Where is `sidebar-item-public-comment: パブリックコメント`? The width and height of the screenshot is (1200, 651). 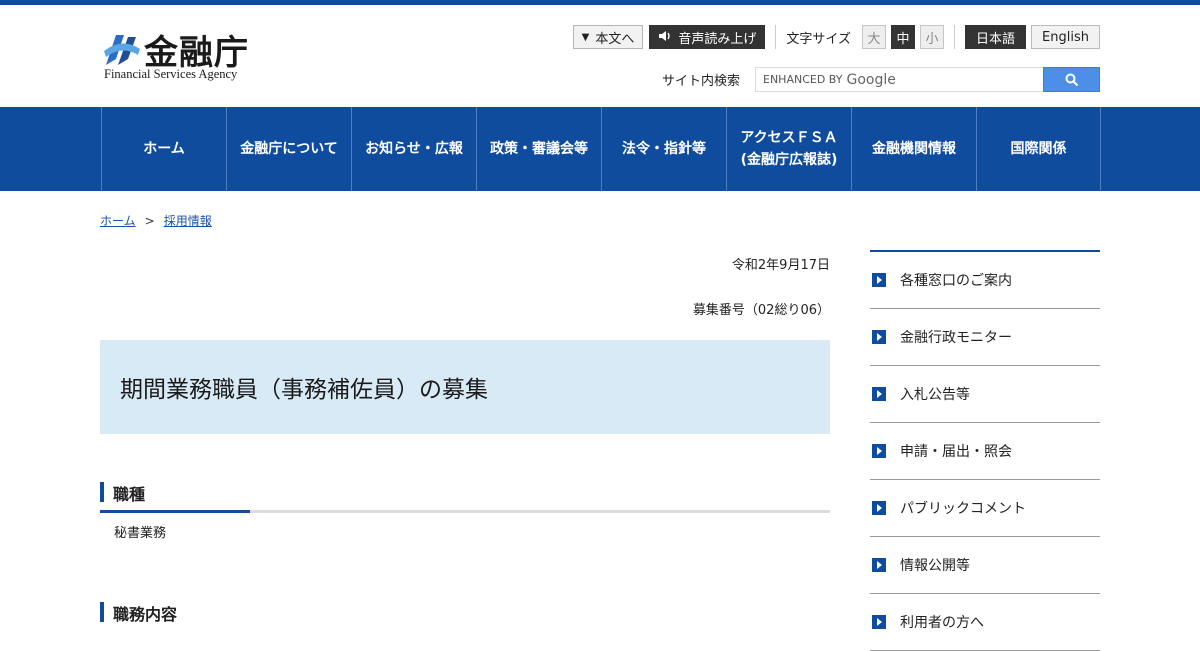 sidebar-item-public-comment: パブリックコメント is located at coordinates (985, 508).